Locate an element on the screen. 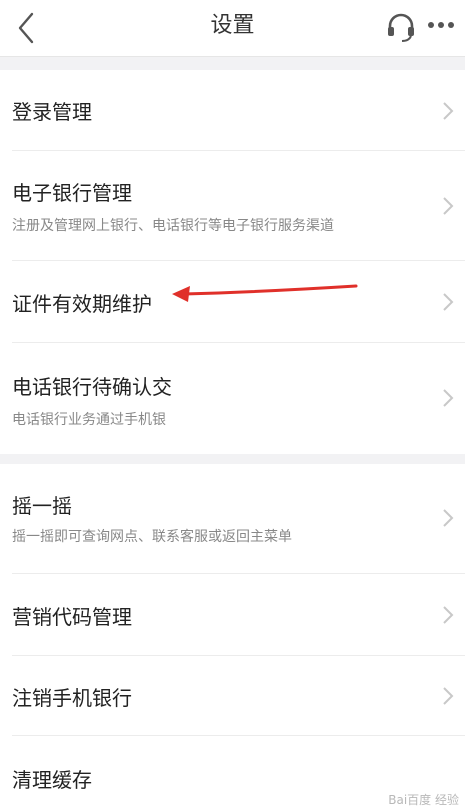 This screenshot has width=465, height=812. menu-item-label: 电子银行管理 is located at coordinates (72, 193).